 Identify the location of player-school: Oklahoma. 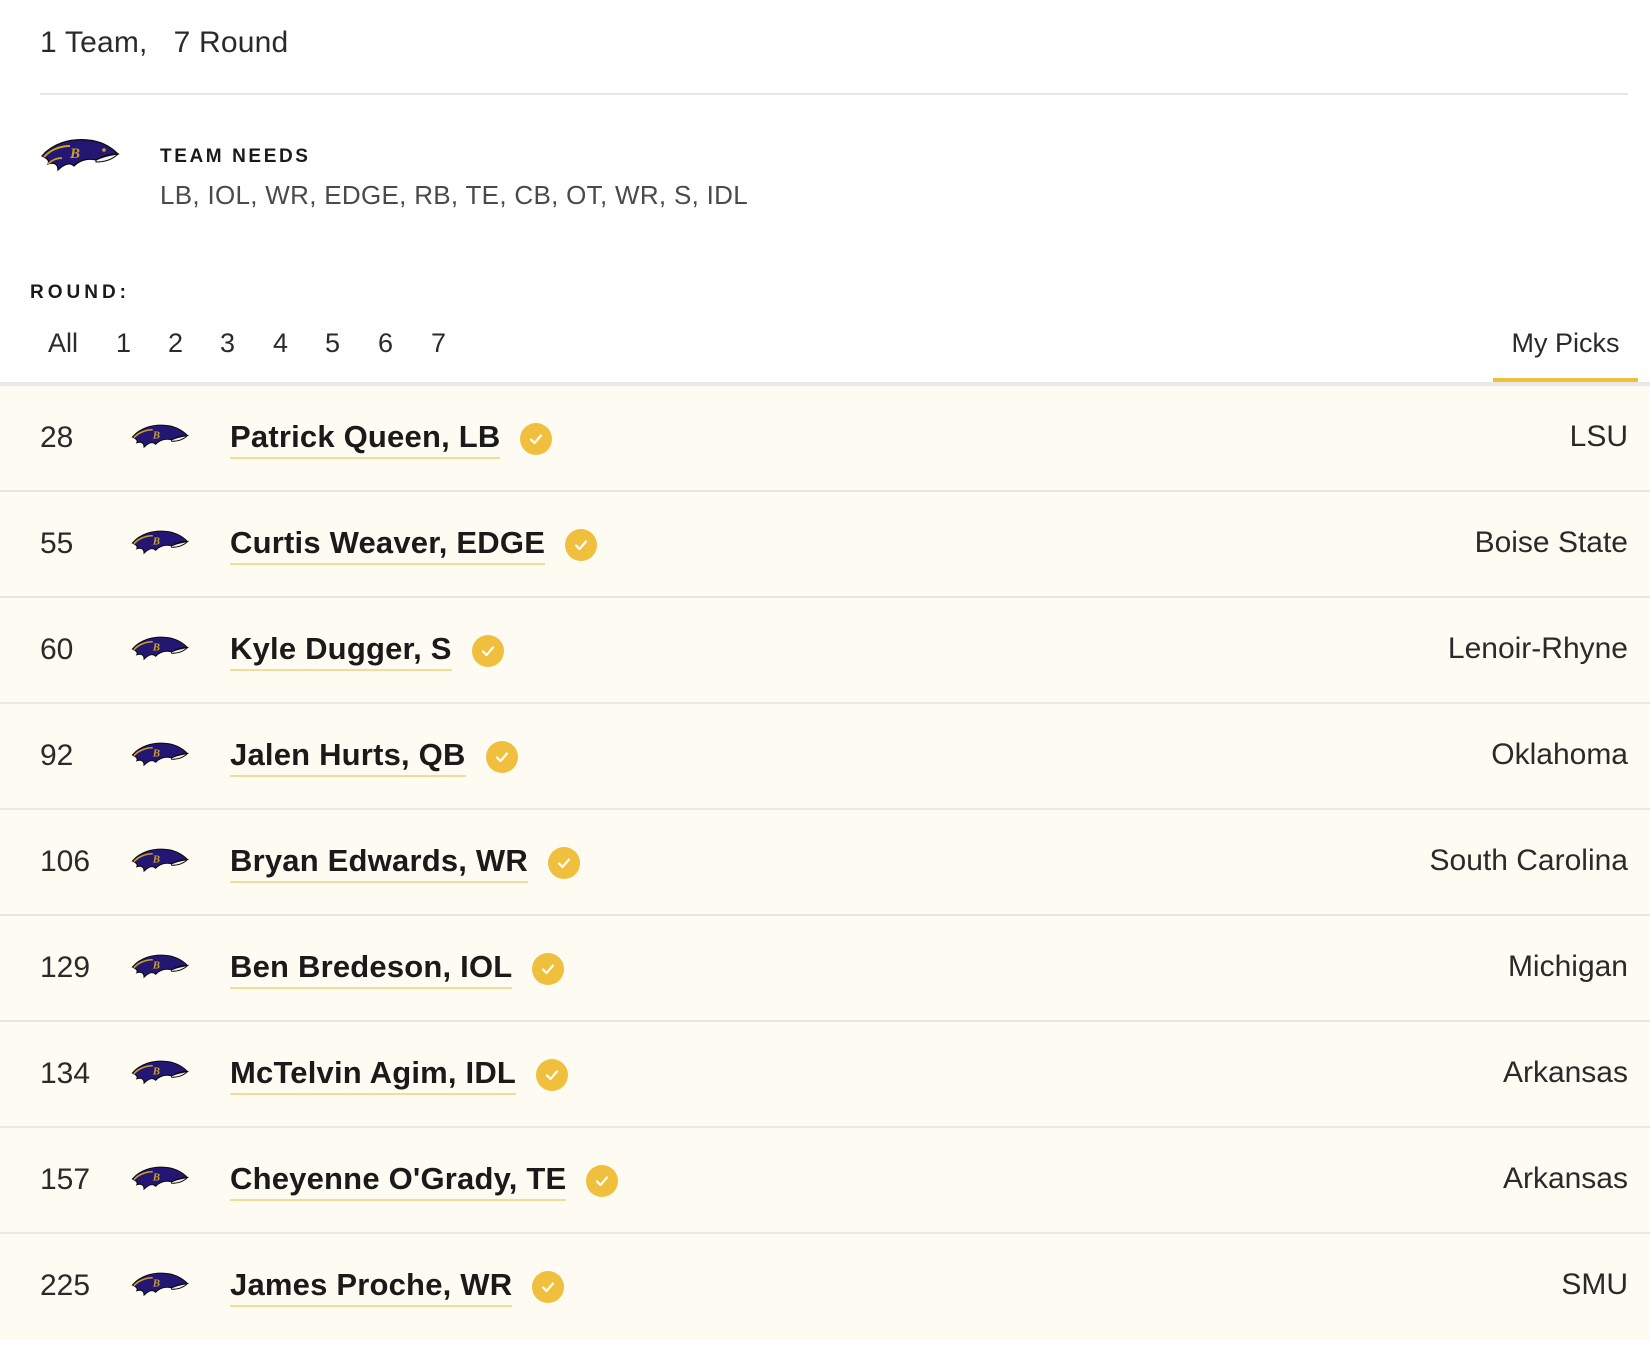
(1559, 754).